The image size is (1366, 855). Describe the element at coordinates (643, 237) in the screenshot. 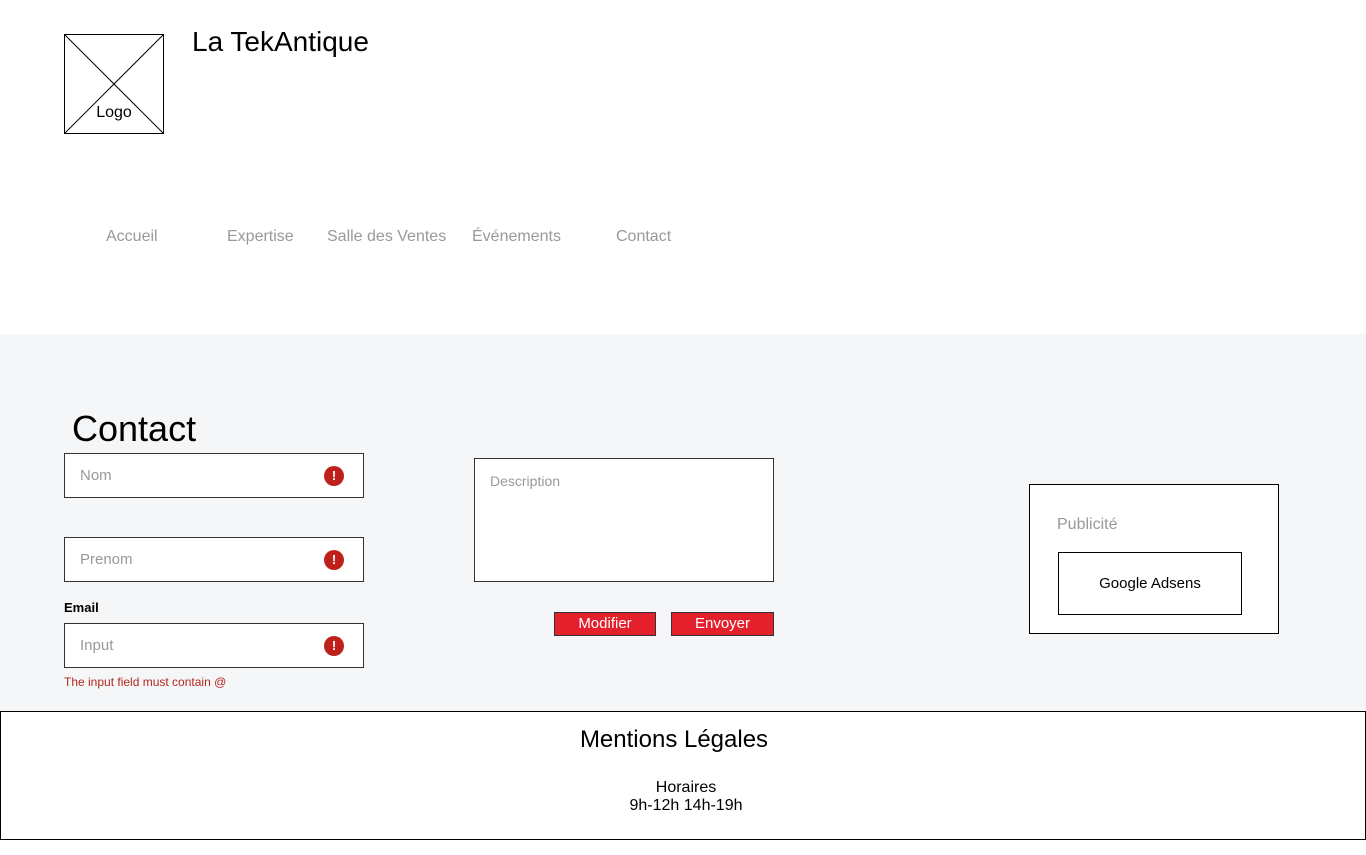

I see `nav-item-contact: Contact` at that location.